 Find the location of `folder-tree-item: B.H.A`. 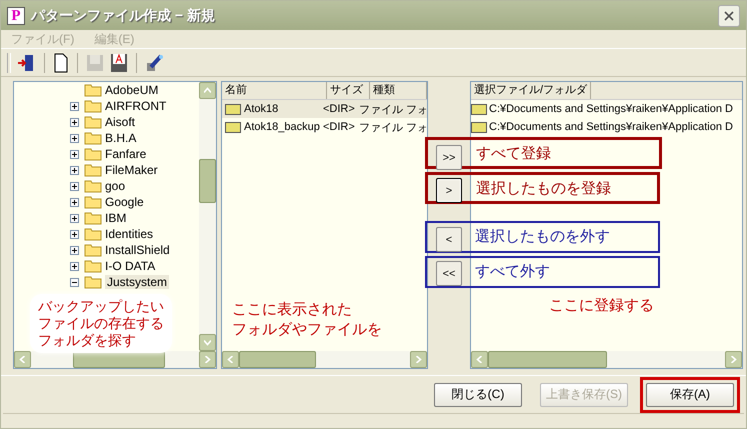

folder-tree-item: B.H.A is located at coordinates (120, 138).